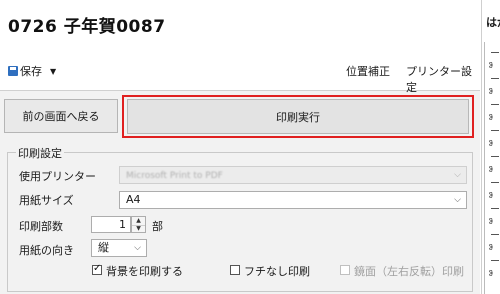  Describe the element at coordinates (493, 22) in the screenshot. I see `preview-heading: はが` at that location.